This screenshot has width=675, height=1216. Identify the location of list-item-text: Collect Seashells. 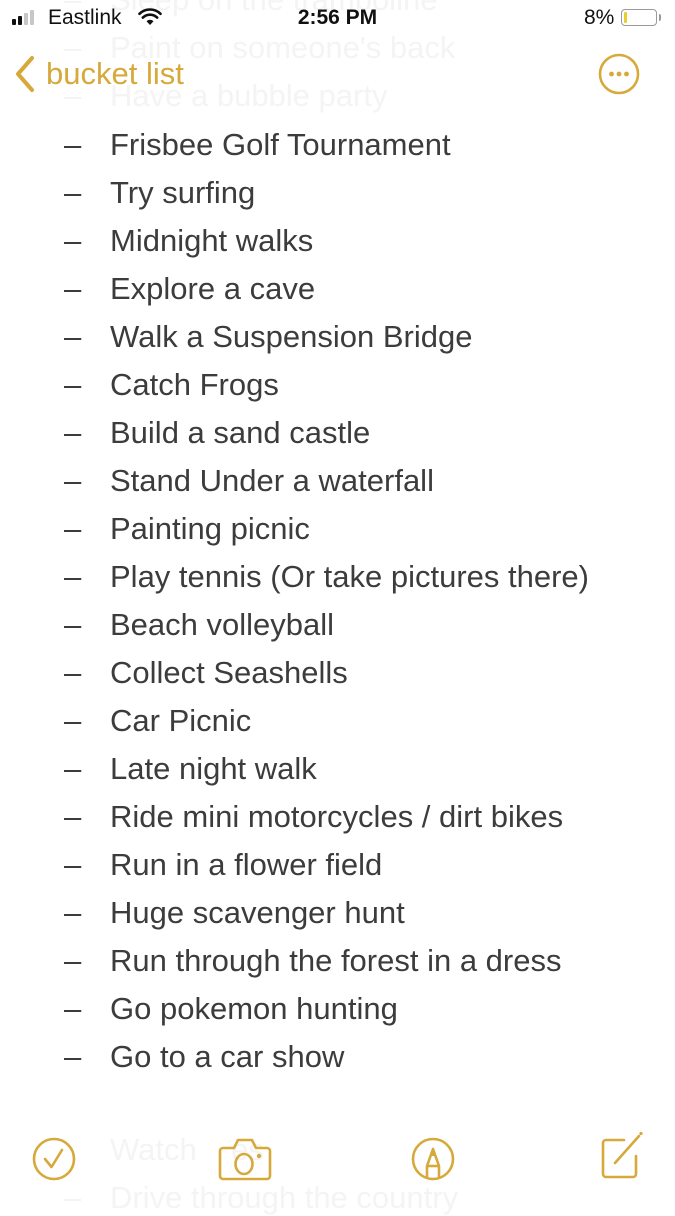
(229, 672).